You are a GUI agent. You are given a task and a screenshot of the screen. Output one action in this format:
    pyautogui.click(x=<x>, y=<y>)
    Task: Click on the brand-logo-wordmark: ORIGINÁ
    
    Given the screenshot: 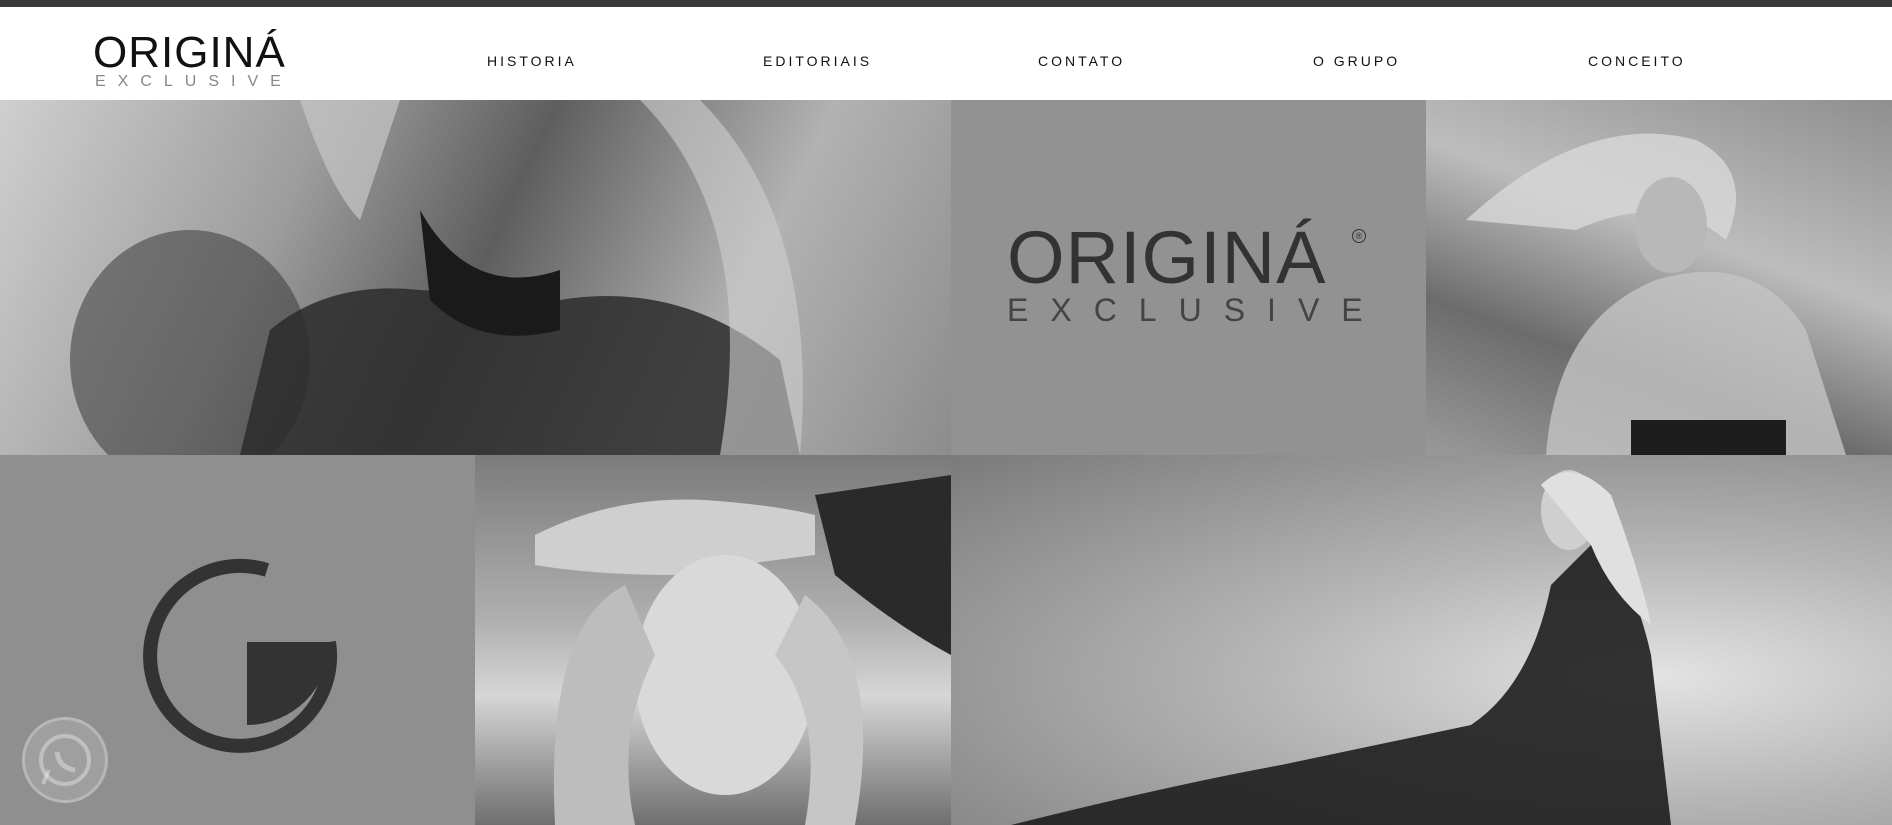 What is the action you would take?
    pyautogui.click(x=1167, y=257)
    